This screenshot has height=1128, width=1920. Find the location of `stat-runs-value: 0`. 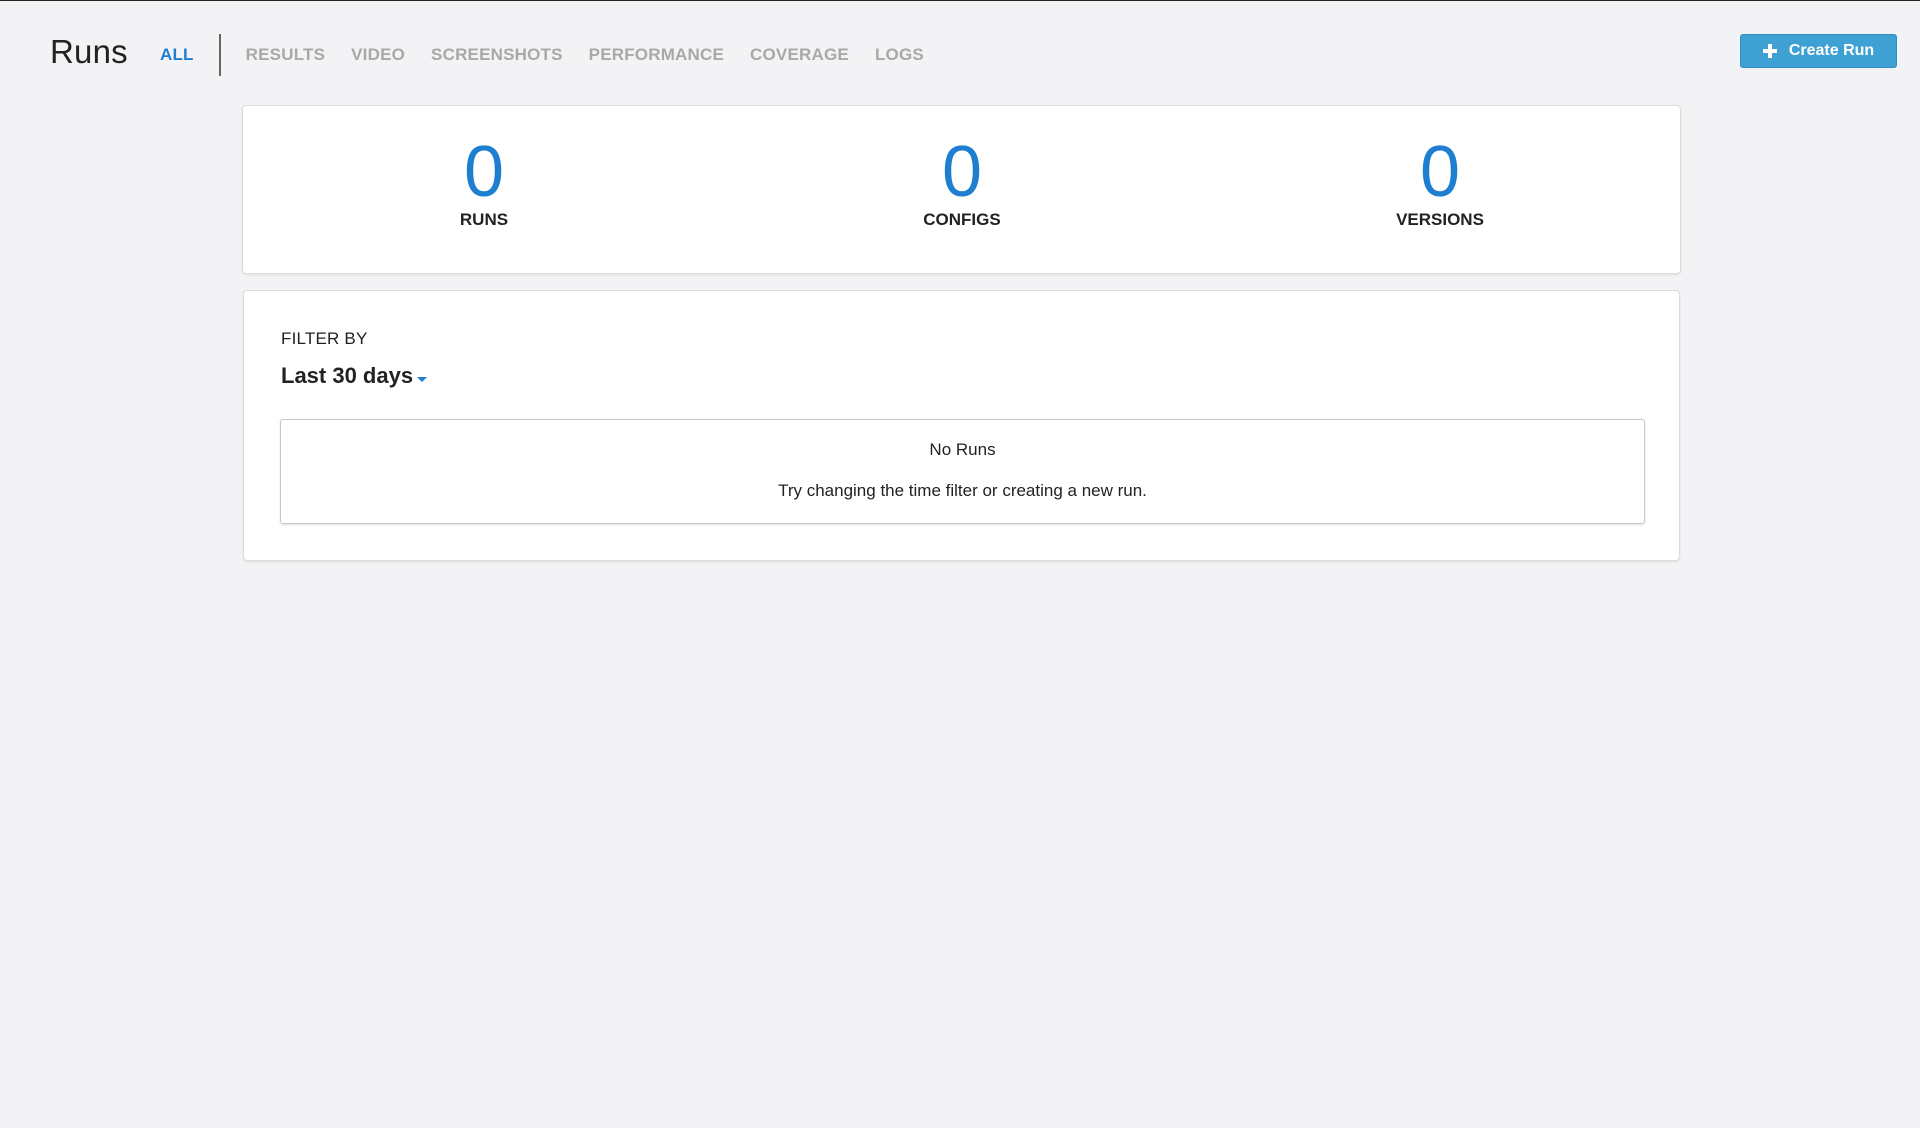

stat-runs-value: 0 is located at coordinates (484, 172).